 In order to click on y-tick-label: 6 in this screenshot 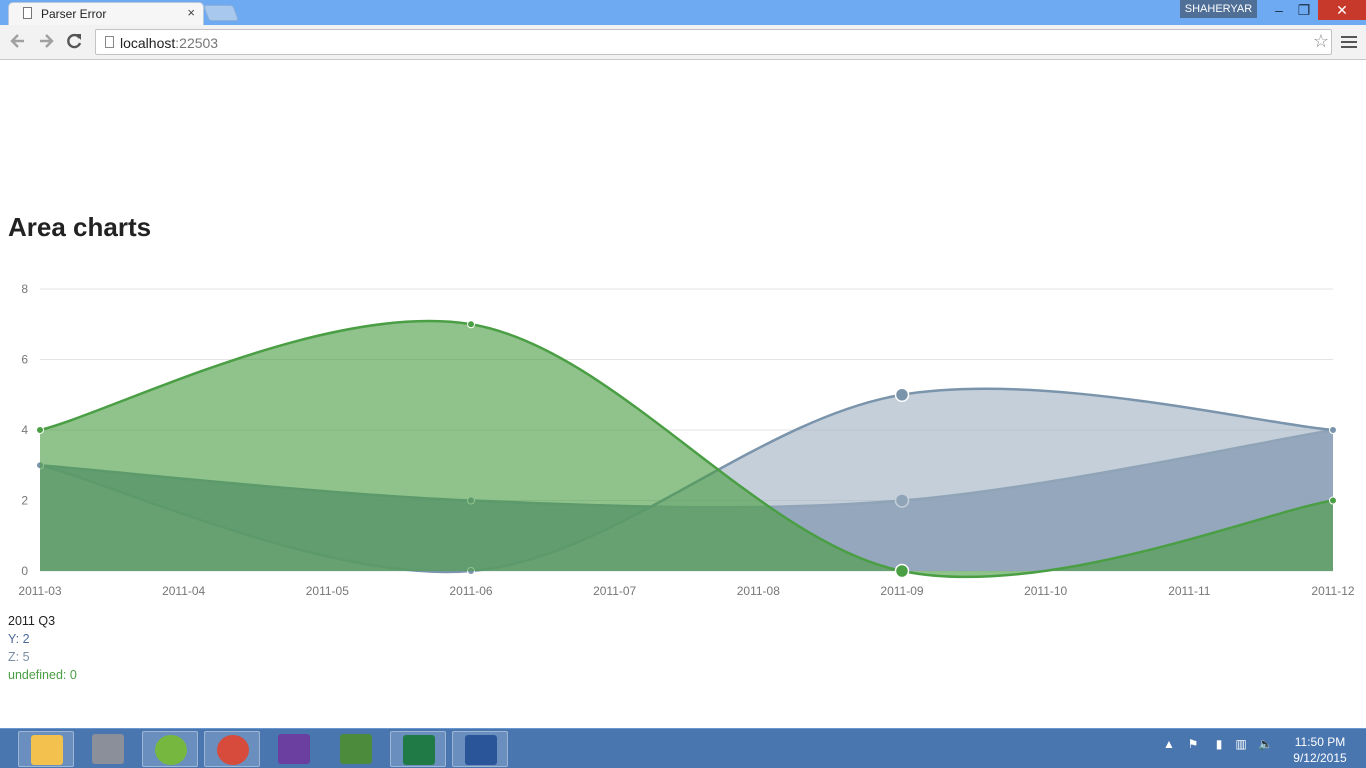, I will do `click(24, 360)`.